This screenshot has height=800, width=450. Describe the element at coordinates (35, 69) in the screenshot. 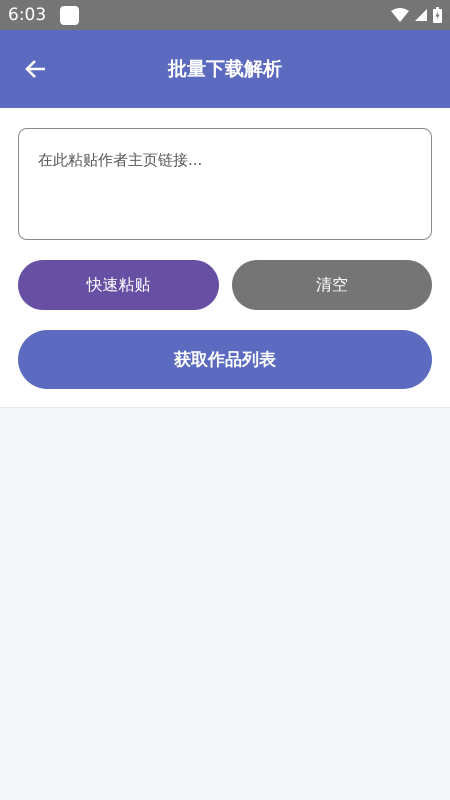

I see `back-arrow-icon` at that location.